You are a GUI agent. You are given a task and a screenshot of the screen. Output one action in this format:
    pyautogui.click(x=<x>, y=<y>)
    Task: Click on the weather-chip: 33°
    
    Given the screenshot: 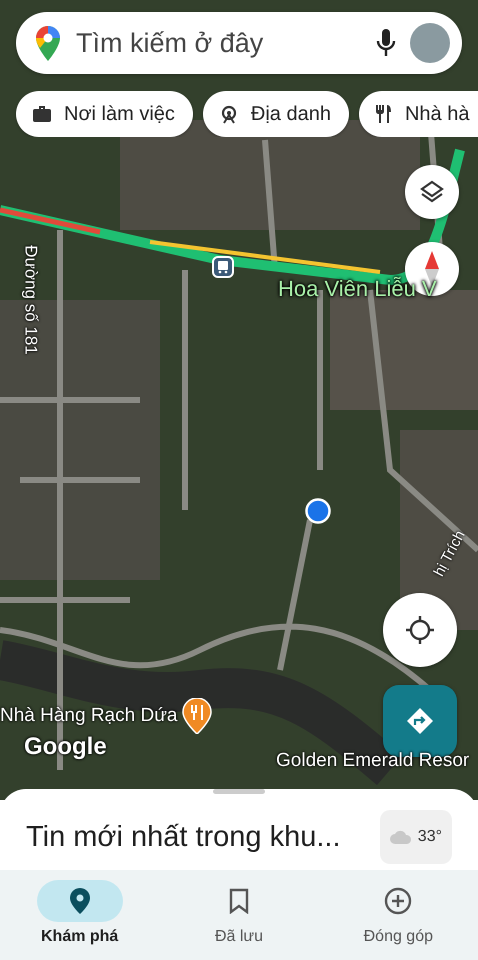 What is the action you would take?
    pyautogui.click(x=416, y=837)
    